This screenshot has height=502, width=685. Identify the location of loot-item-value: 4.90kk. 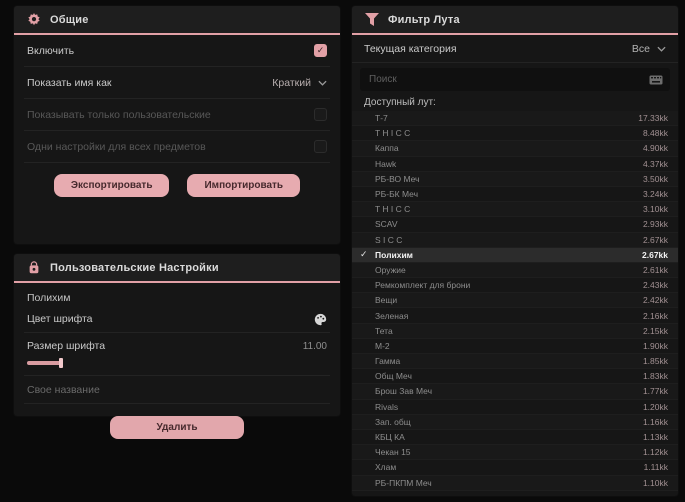
(655, 148).